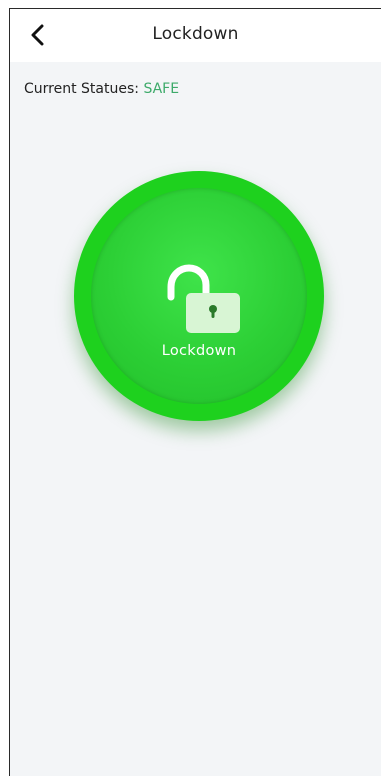 The width and height of the screenshot is (381, 776). Describe the element at coordinates (199, 351) in the screenshot. I see `lockdown-button-label: Lockdown` at that location.